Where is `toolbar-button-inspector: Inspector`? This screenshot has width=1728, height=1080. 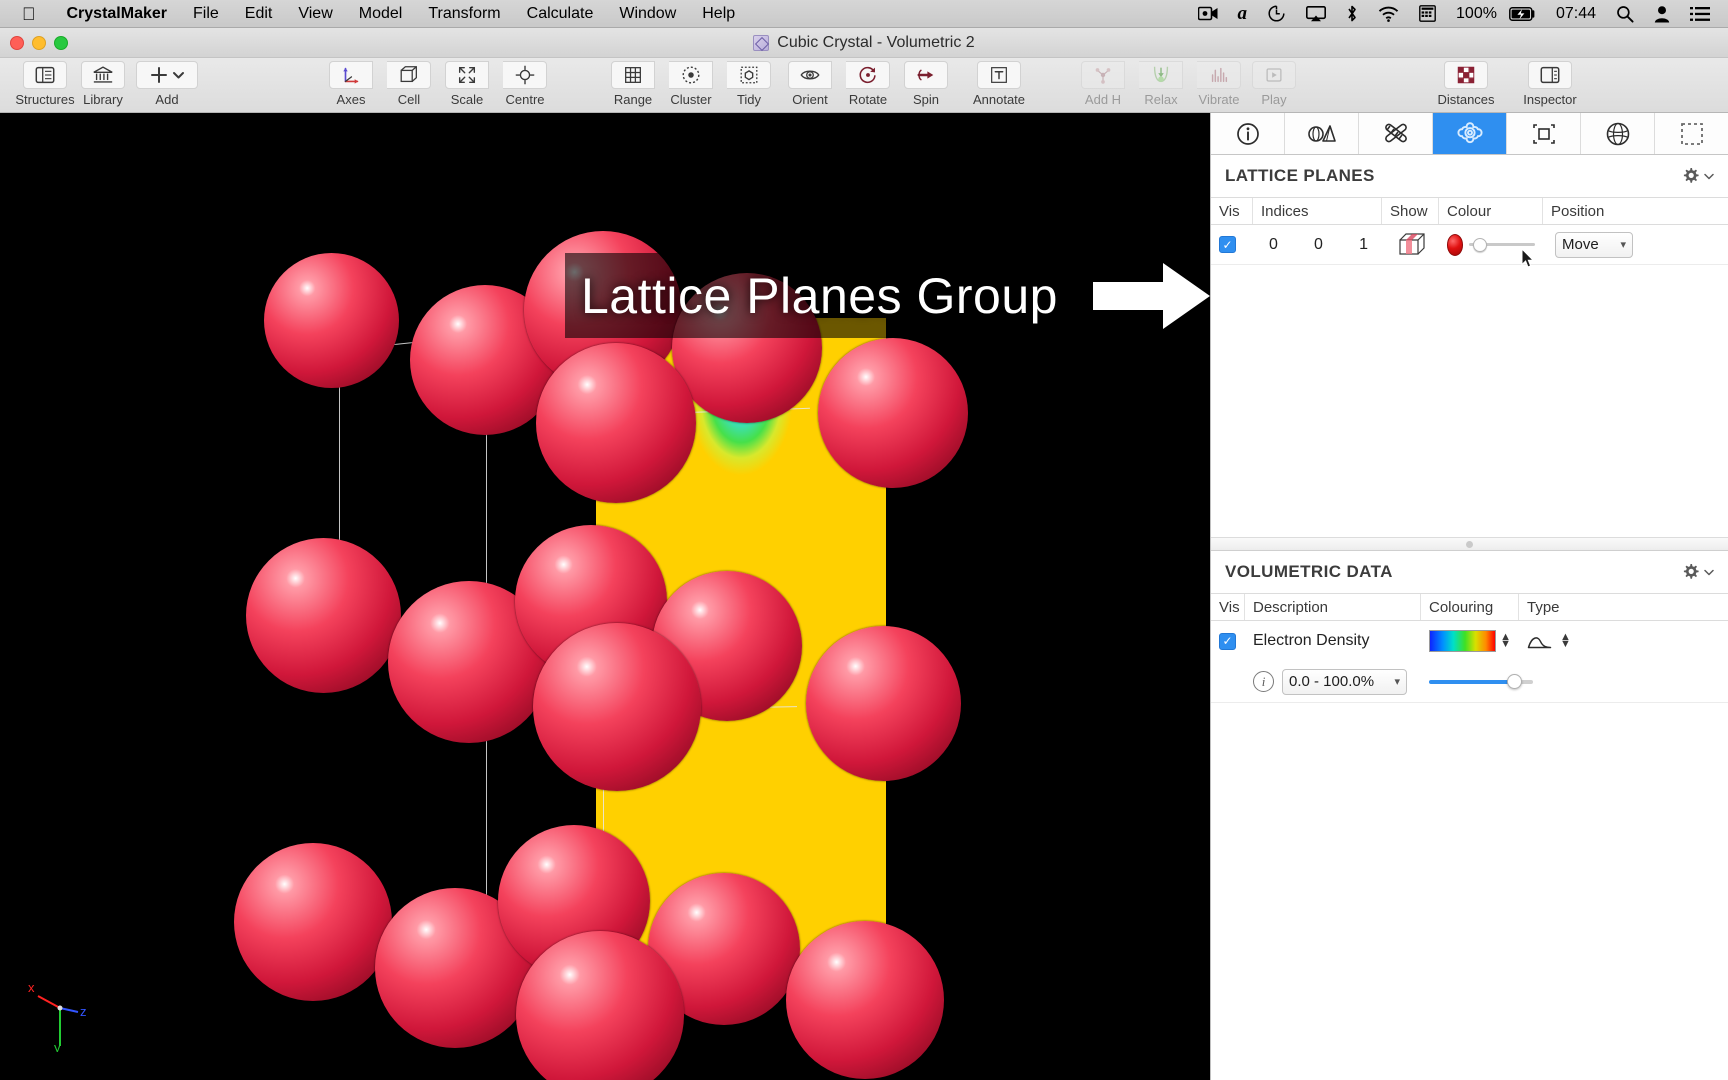
toolbar-button-inspector: Inspector is located at coordinates (1550, 84).